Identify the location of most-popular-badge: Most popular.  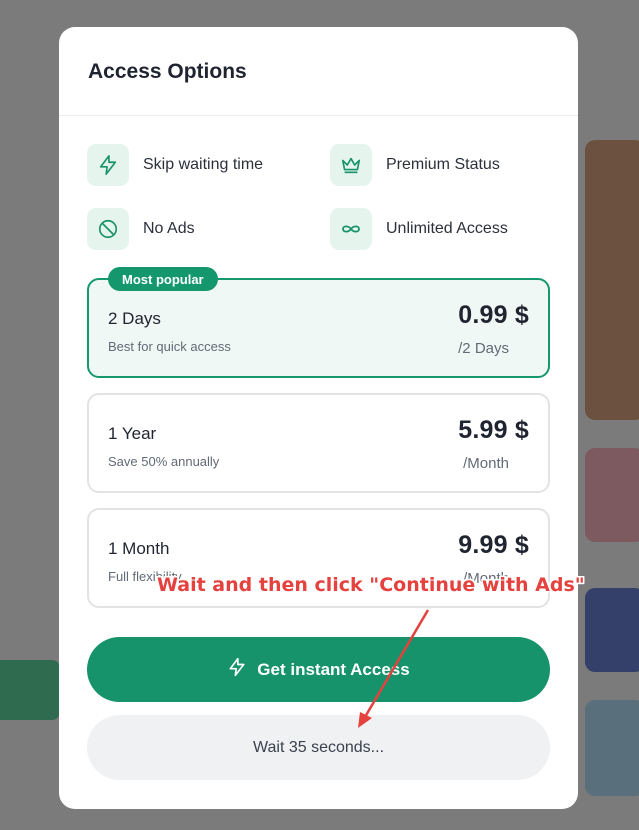
(163, 279).